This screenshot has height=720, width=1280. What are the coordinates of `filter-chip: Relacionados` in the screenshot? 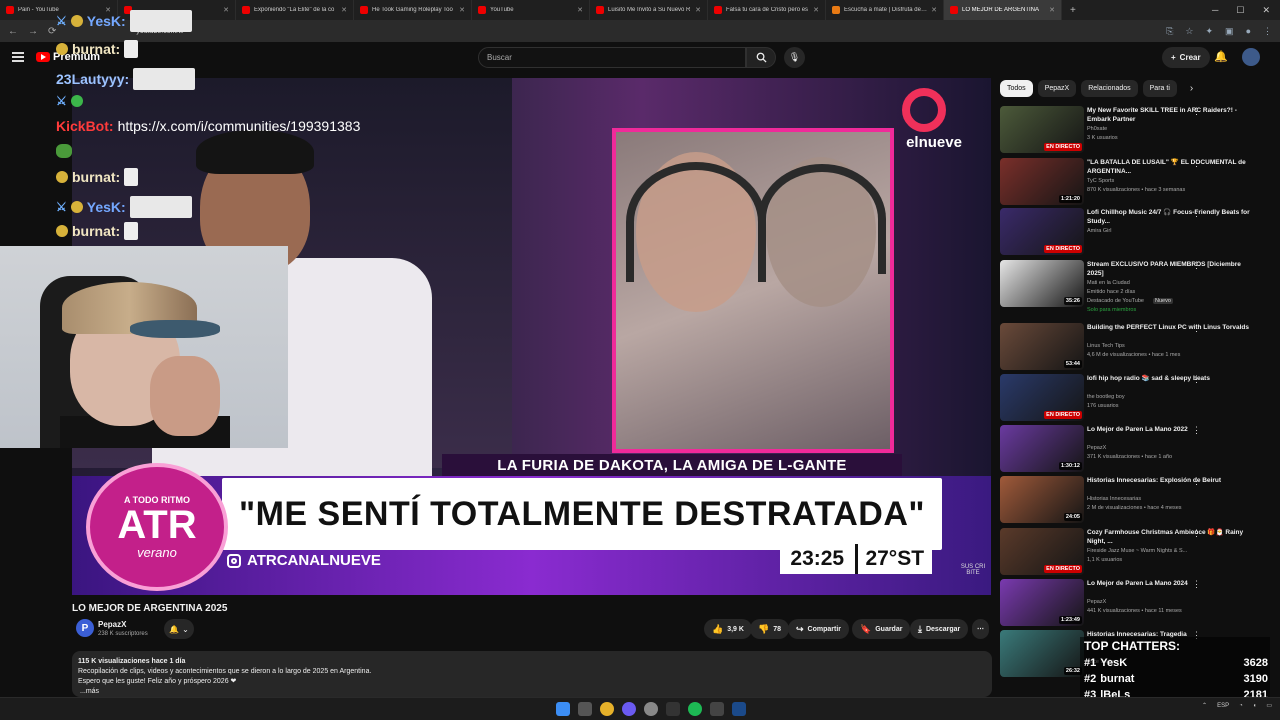 It's located at (1109, 88).